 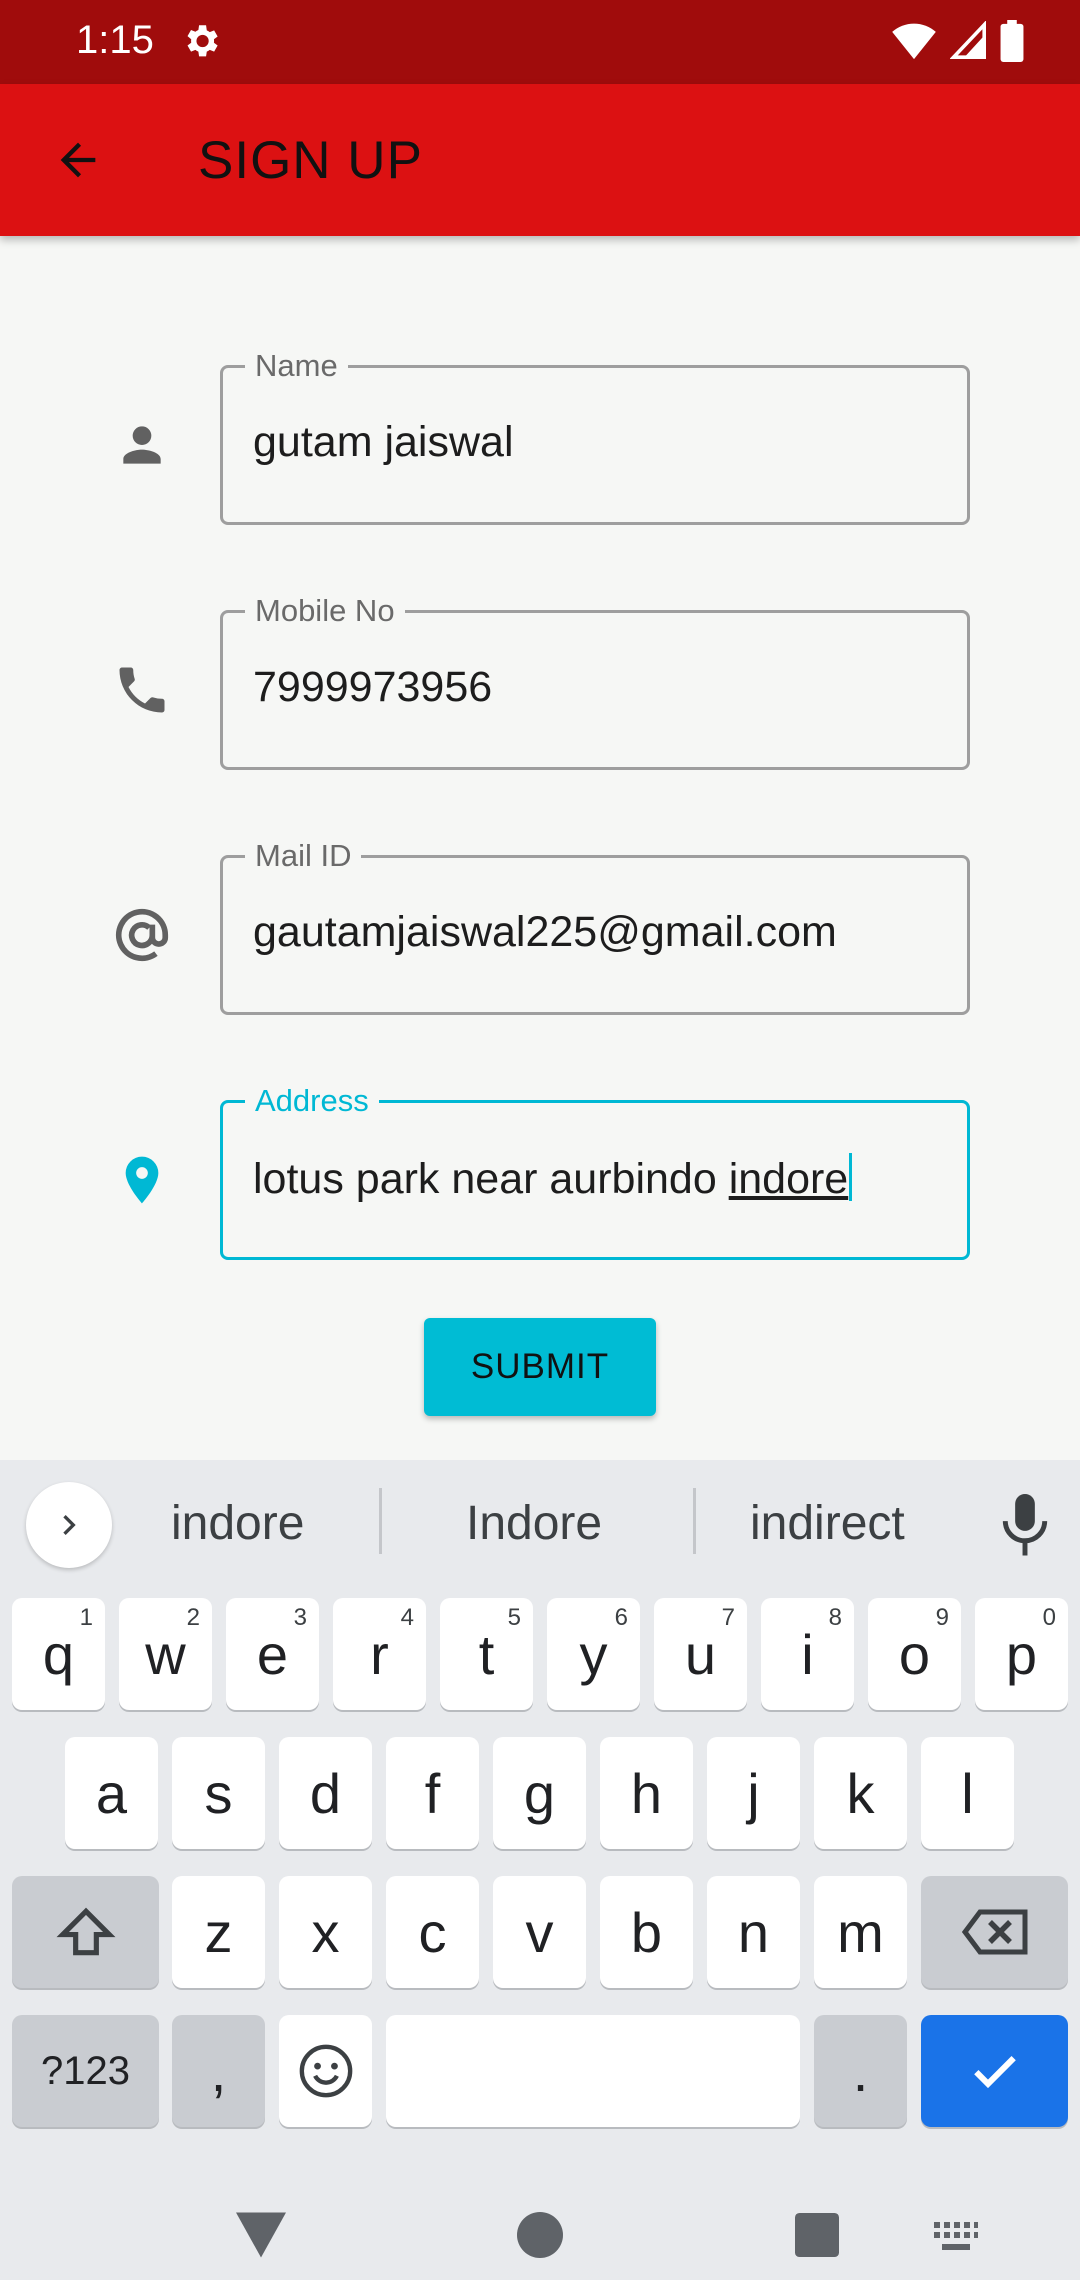 What do you see at coordinates (142, 445) in the screenshot?
I see `person-icon` at bounding box center [142, 445].